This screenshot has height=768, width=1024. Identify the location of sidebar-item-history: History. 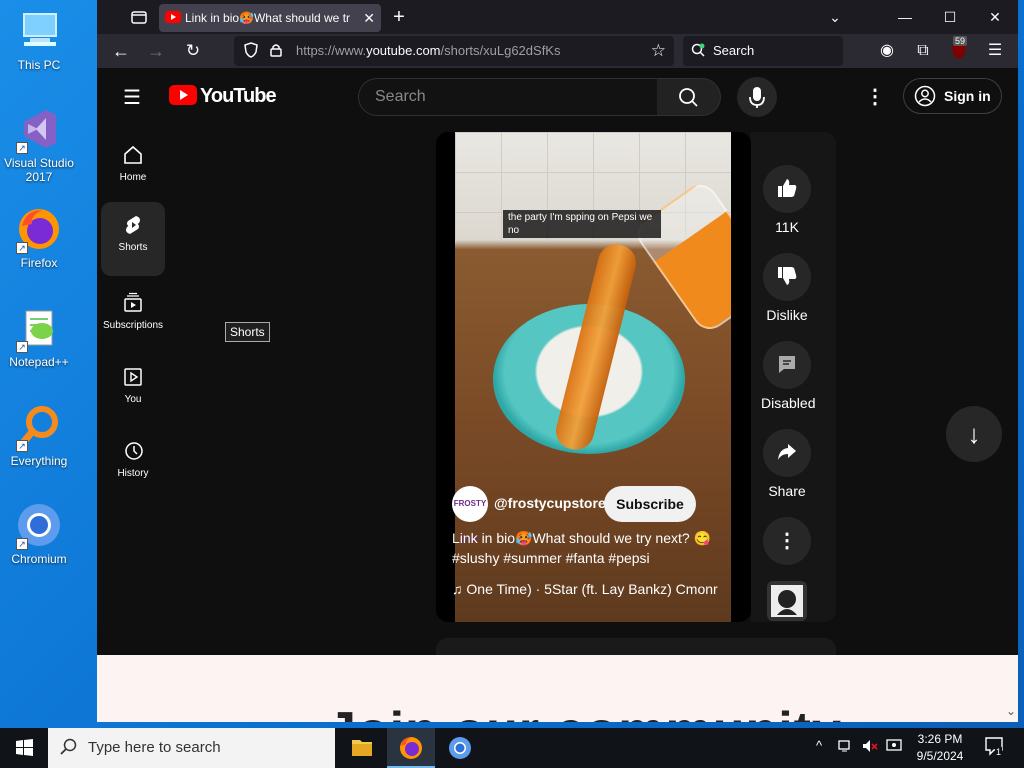
(133, 457).